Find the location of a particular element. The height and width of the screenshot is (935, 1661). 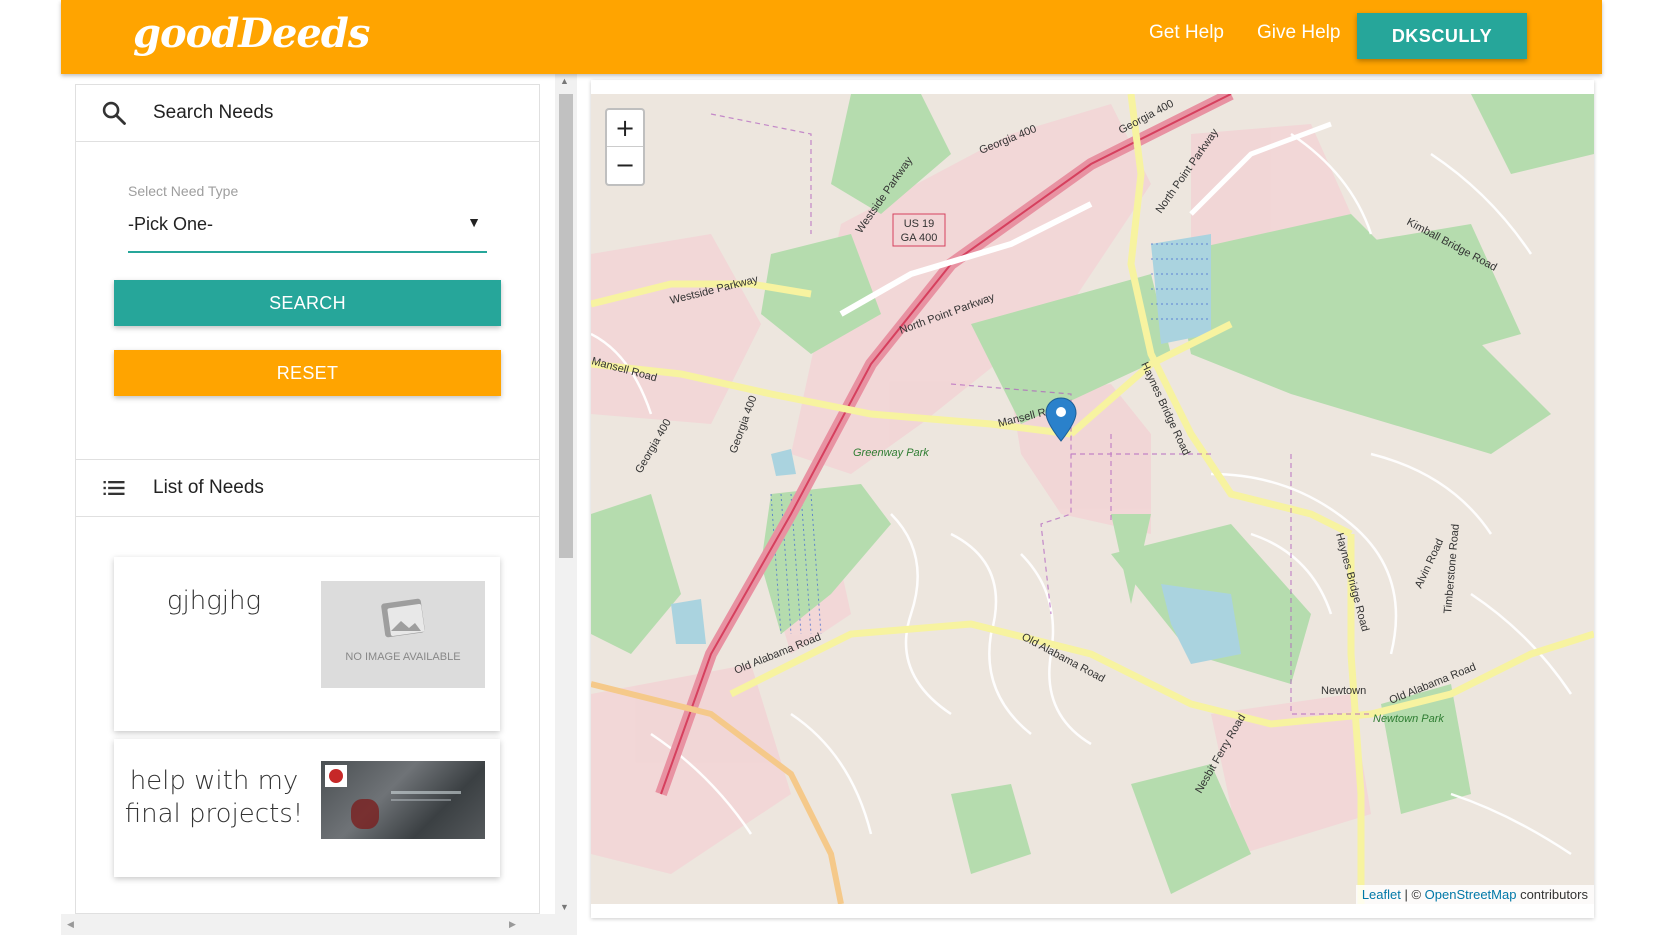

need-type-select: -Pick One- ▼ is located at coordinates (307, 230).